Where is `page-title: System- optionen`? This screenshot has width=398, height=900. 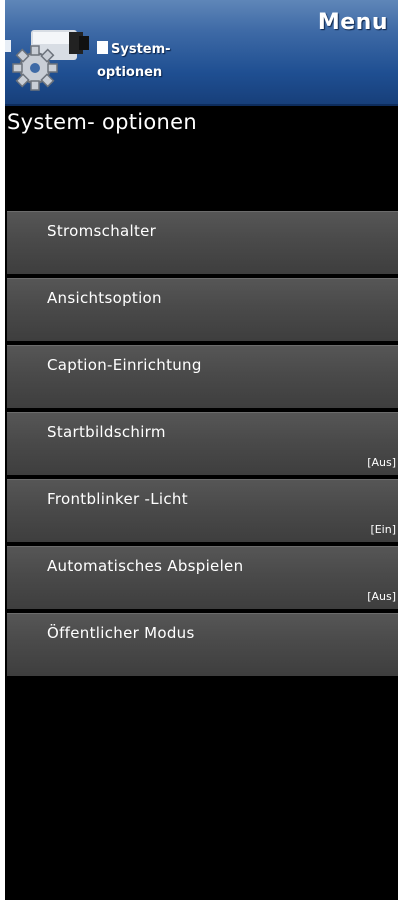 page-title: System- optionen is located at coordinates (102, 122).